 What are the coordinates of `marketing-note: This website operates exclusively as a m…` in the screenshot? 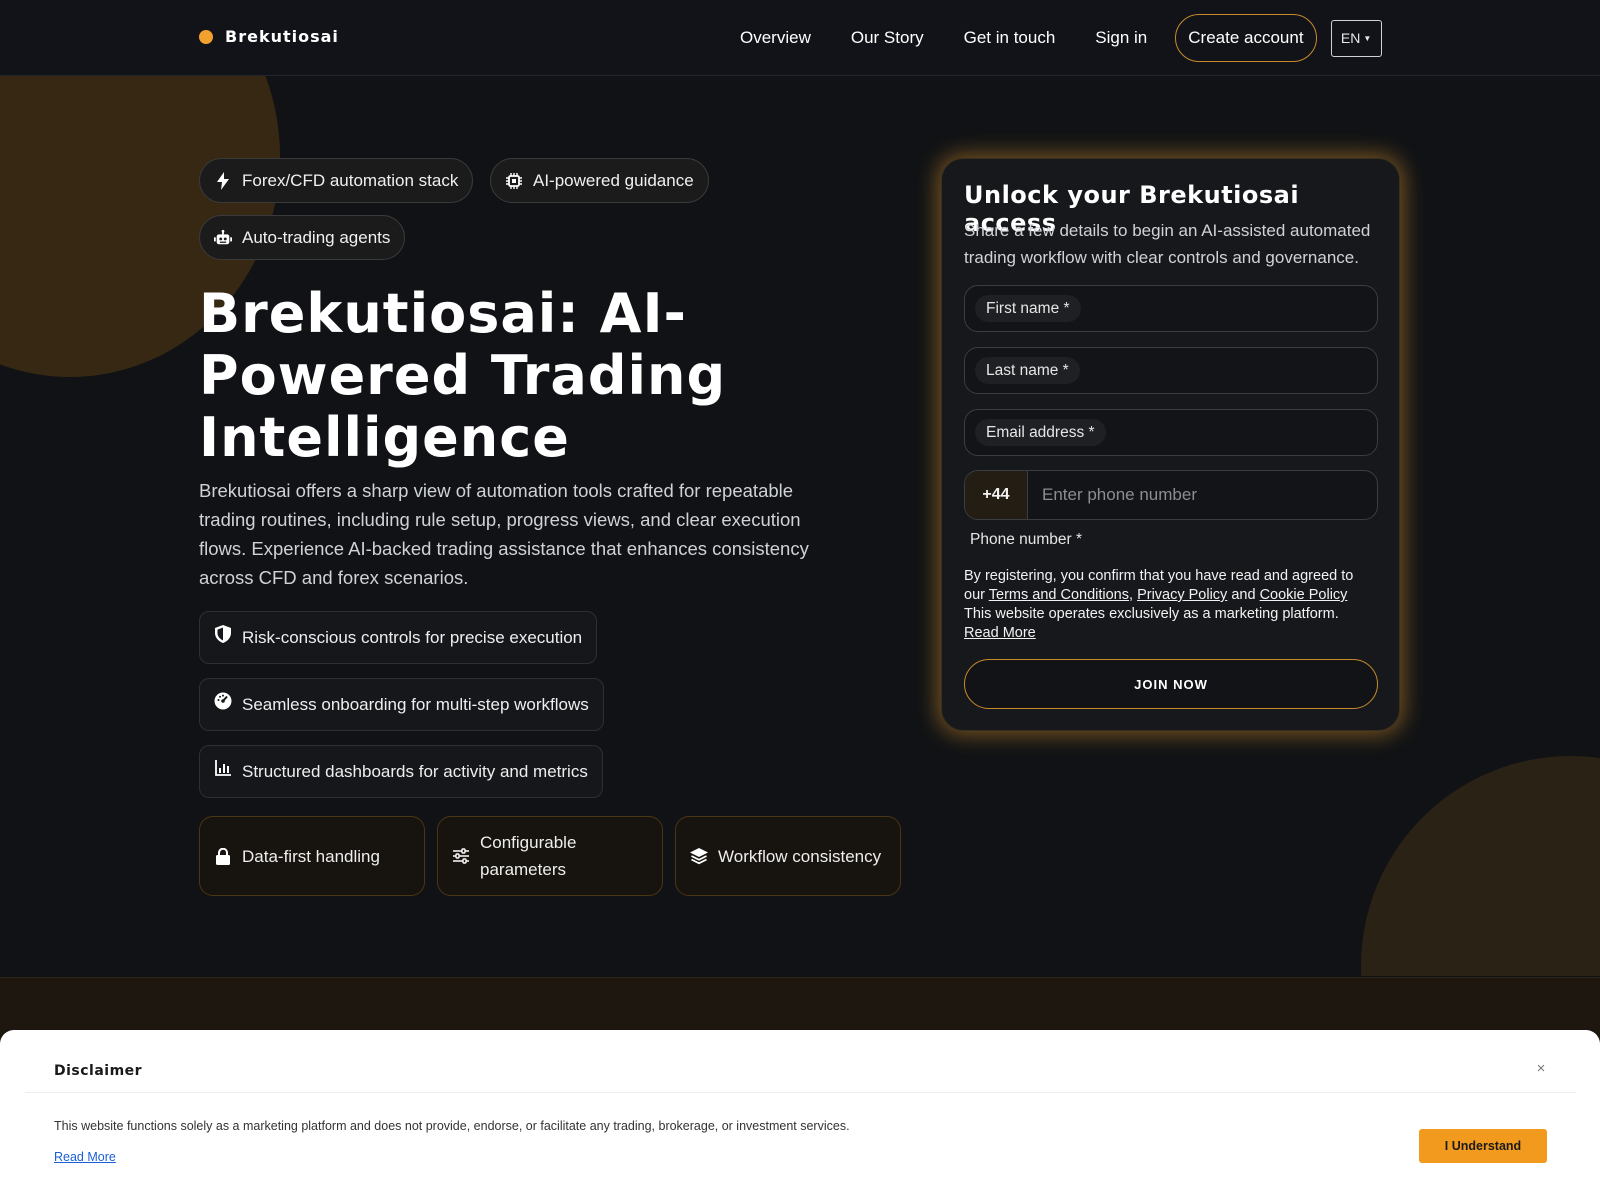 It's located at (1151, 614).